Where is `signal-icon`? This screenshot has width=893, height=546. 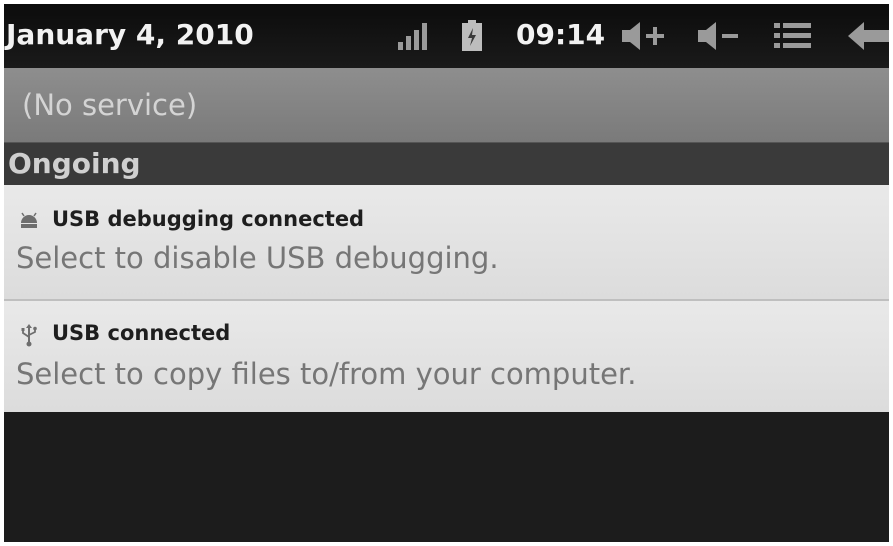 signal-icon is located at coordinates (414, 36).